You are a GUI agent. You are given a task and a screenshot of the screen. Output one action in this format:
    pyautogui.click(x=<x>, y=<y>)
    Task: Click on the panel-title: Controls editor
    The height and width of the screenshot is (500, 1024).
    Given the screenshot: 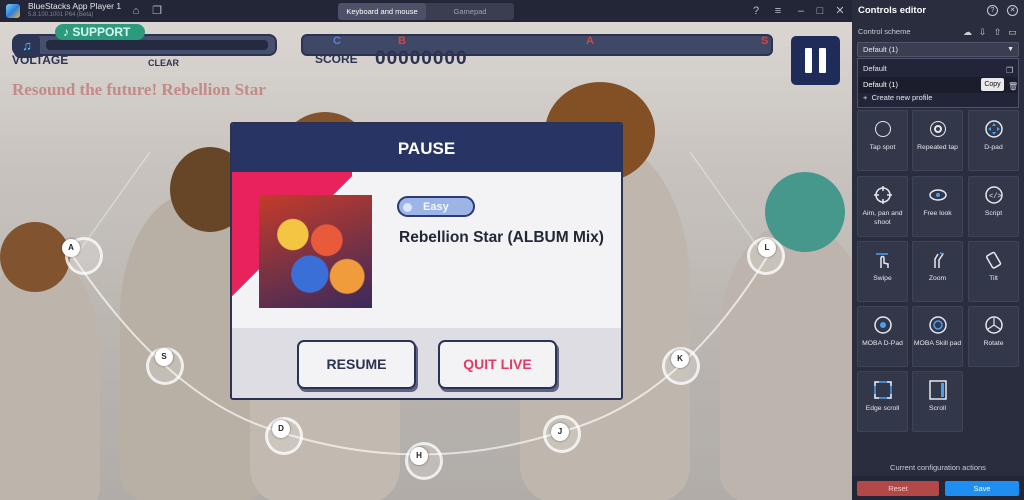 What is the action you would take?
    pyautogui.click(x=892, y=10)
    